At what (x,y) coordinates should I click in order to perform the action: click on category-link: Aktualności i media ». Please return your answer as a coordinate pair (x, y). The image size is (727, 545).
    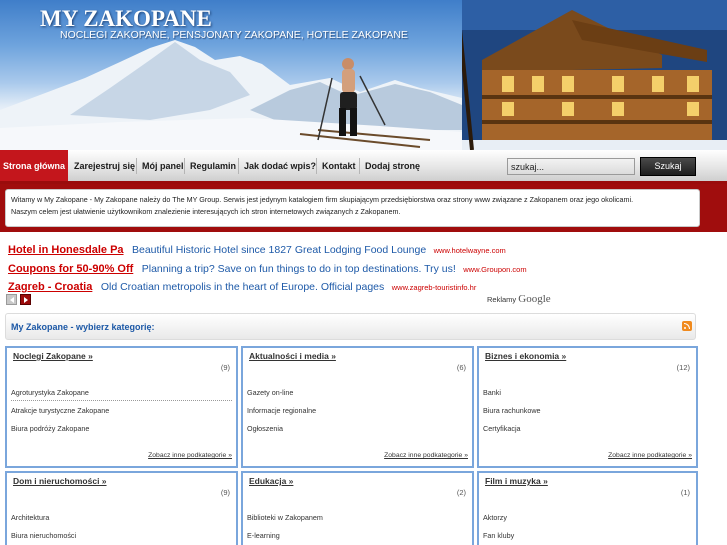
    Looking at the image, I should click on (292, 356).